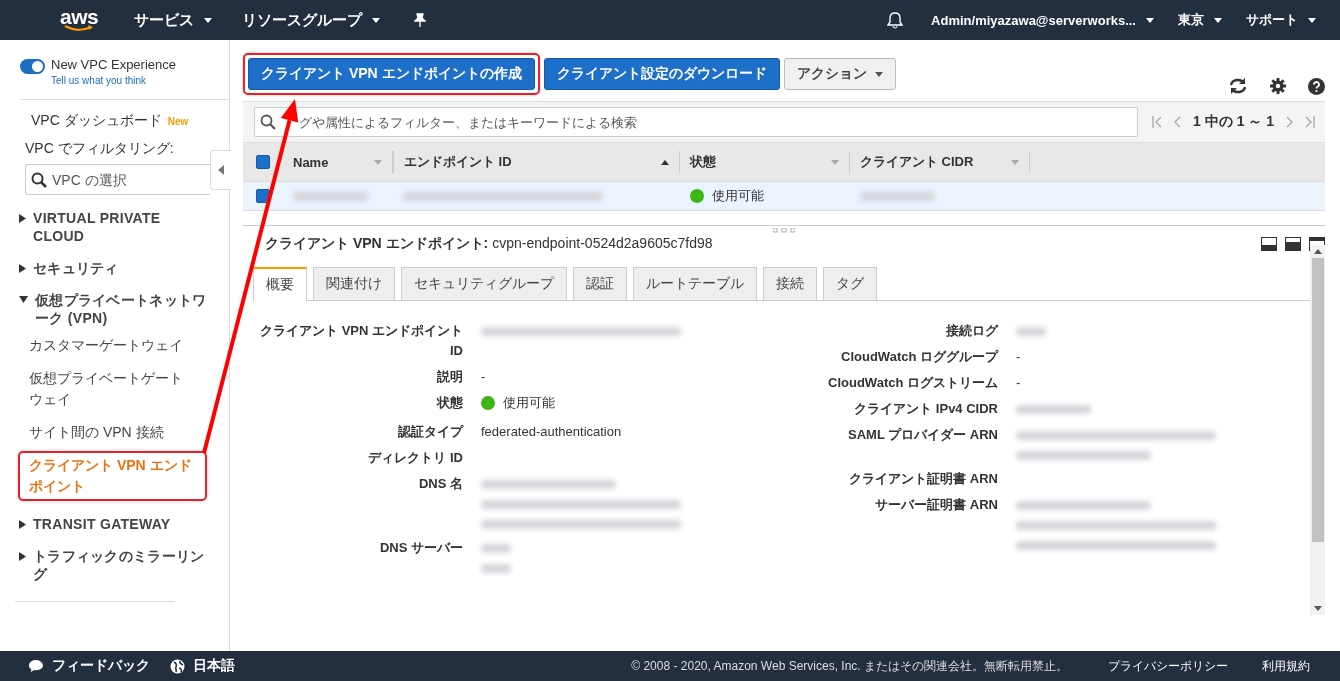 The width and height of the screenshot is (1340, 681). Describe the element at coordinates (114, 227) in the screenshot. I see `nav-section: VIRTUAL PRIVATE CLOUD` at that location.